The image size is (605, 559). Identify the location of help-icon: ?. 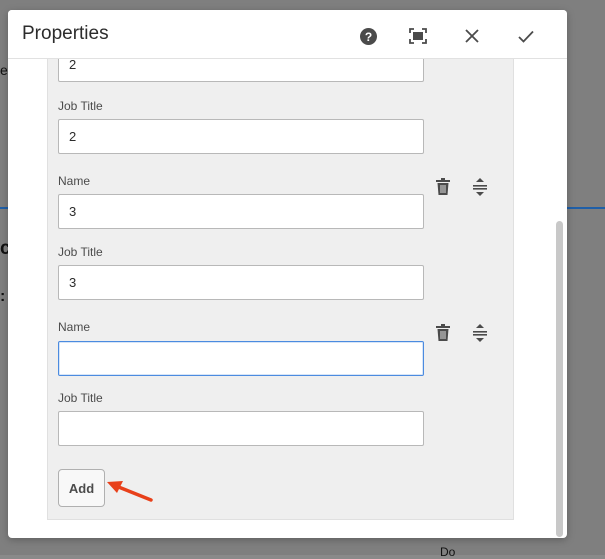
(368, 36).